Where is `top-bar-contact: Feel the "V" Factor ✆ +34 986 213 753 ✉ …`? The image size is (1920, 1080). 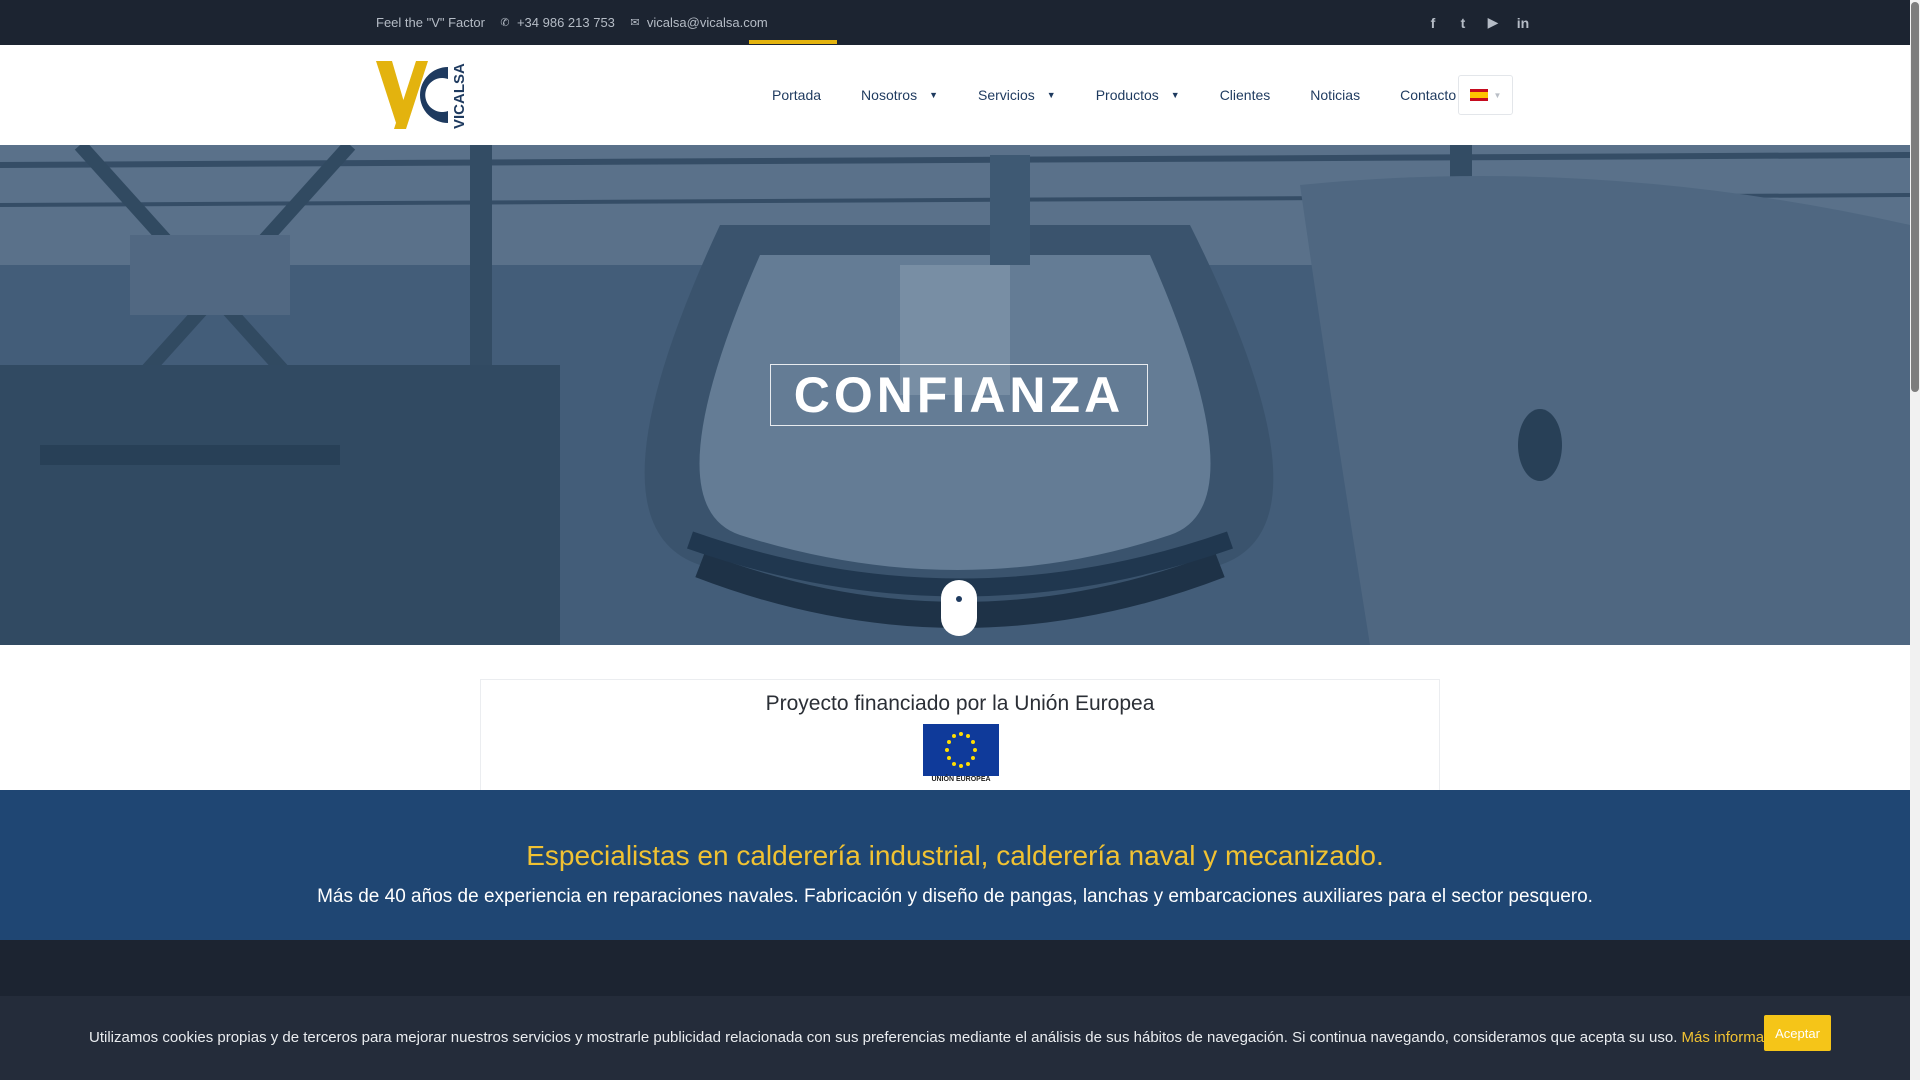
top-bar-contact: Feel the "V" Factor ✆ +34 986 213 753 ✉ … is located at coordinates (572, 22).